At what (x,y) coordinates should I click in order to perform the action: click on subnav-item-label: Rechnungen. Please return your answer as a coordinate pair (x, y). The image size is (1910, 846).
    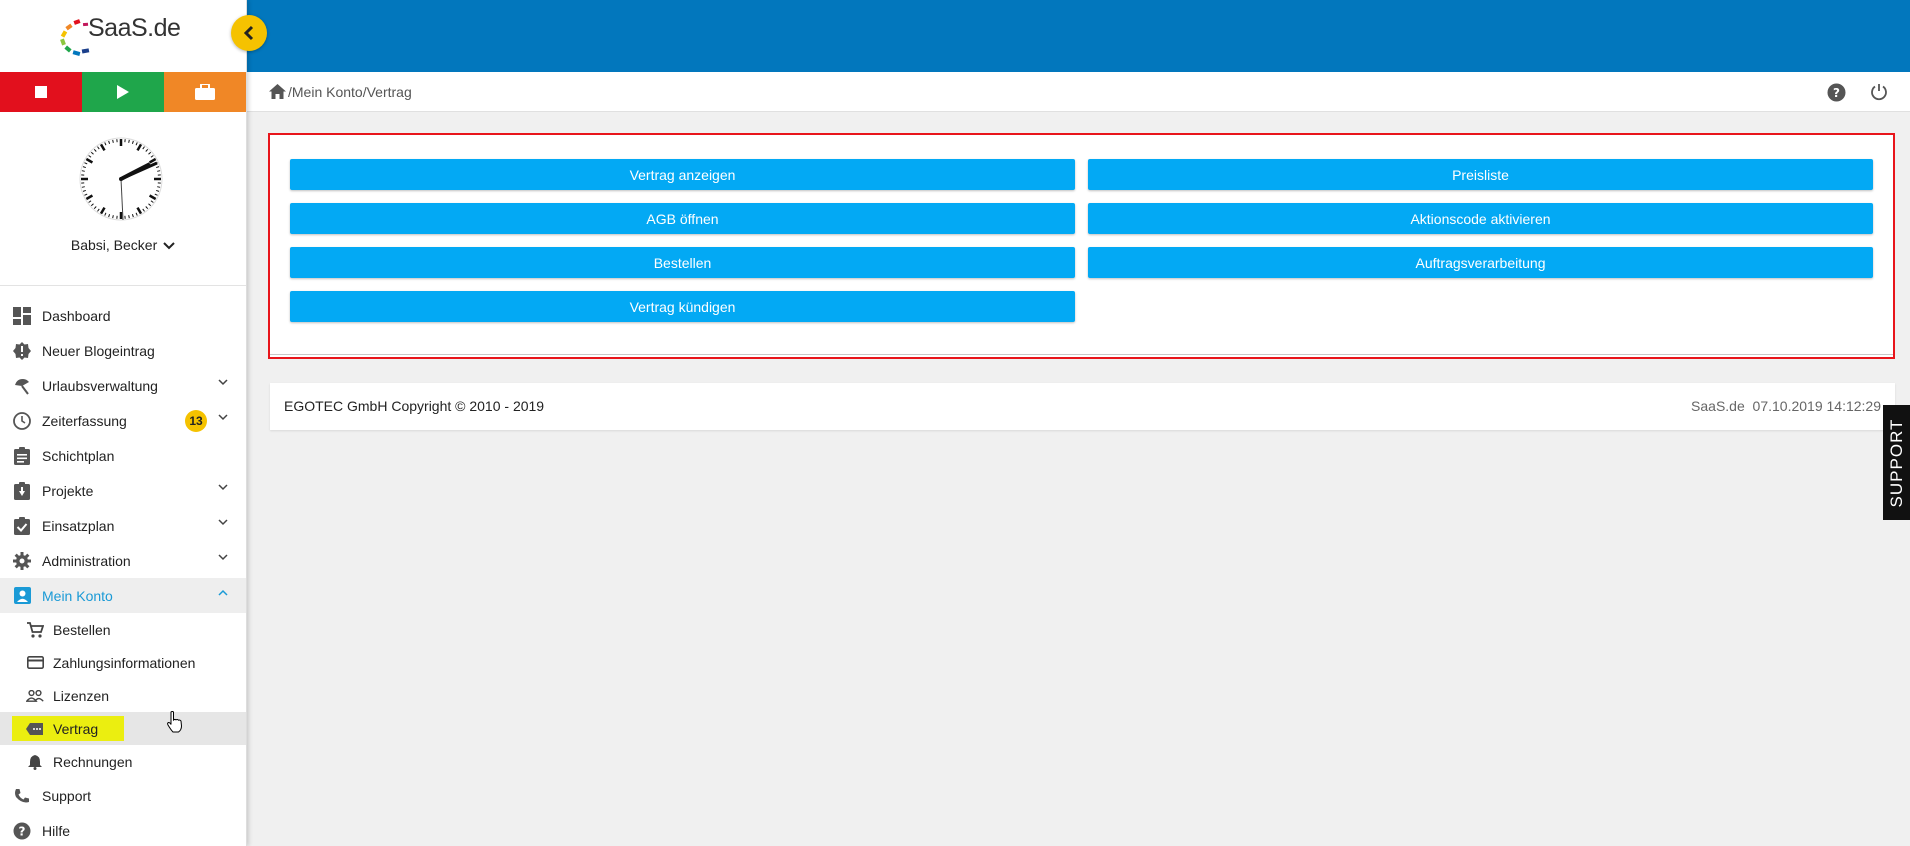
    Looking at the image, I should click on (93, 761).